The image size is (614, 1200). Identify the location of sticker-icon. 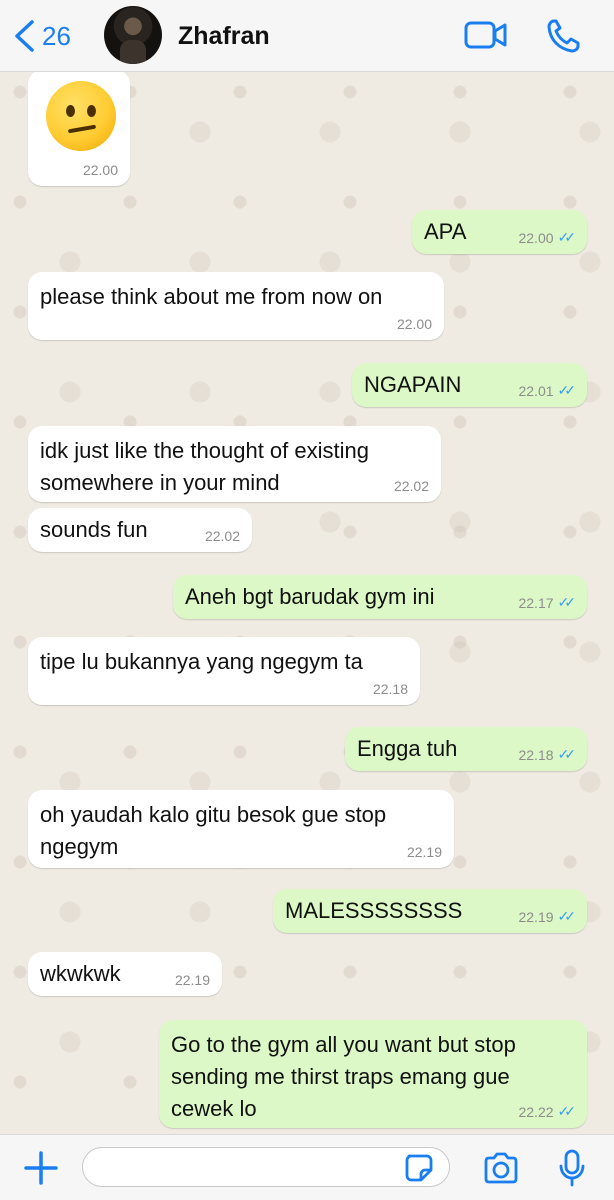
(419, 1170).